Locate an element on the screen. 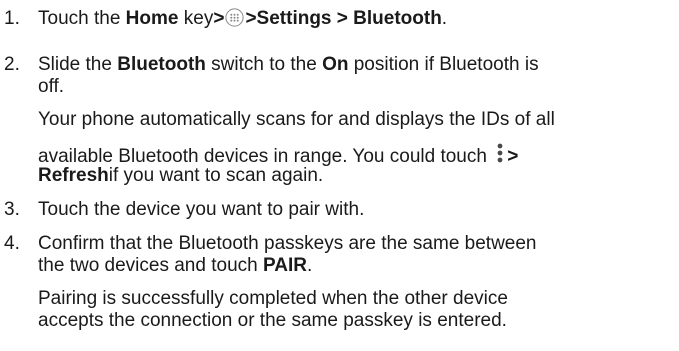 This screenshot has height=351, width=679. step-text: Slide the is located at coordinates (78, 64).